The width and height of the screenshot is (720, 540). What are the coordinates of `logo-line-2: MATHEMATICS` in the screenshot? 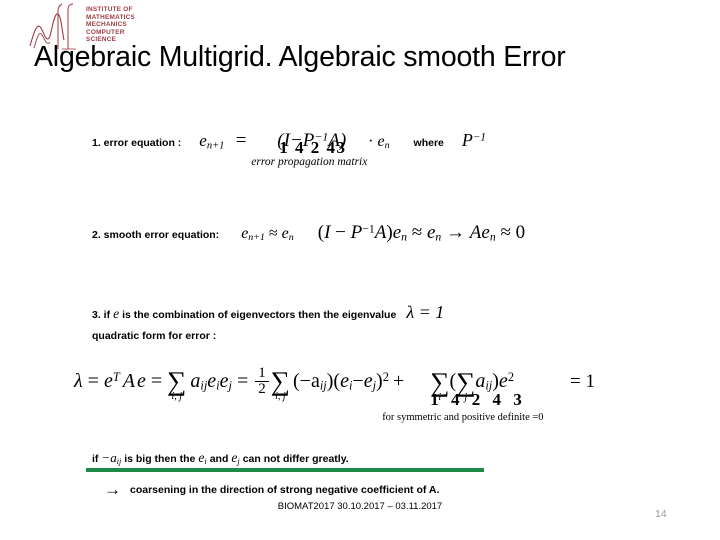 It's located at (111, 17).